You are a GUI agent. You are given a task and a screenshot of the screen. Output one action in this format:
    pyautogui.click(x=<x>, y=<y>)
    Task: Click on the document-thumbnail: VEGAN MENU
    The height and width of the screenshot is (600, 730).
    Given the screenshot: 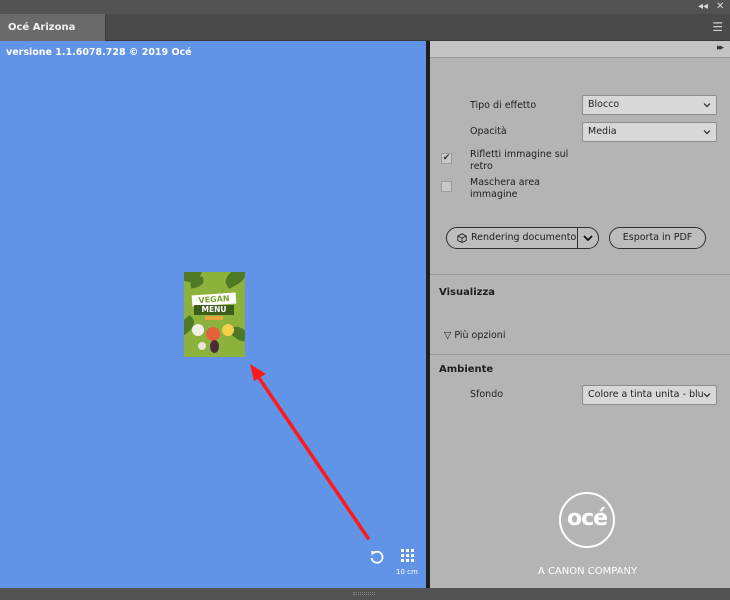 What is the action you would take?
    pyautogui.click(x=214, y=314)
    